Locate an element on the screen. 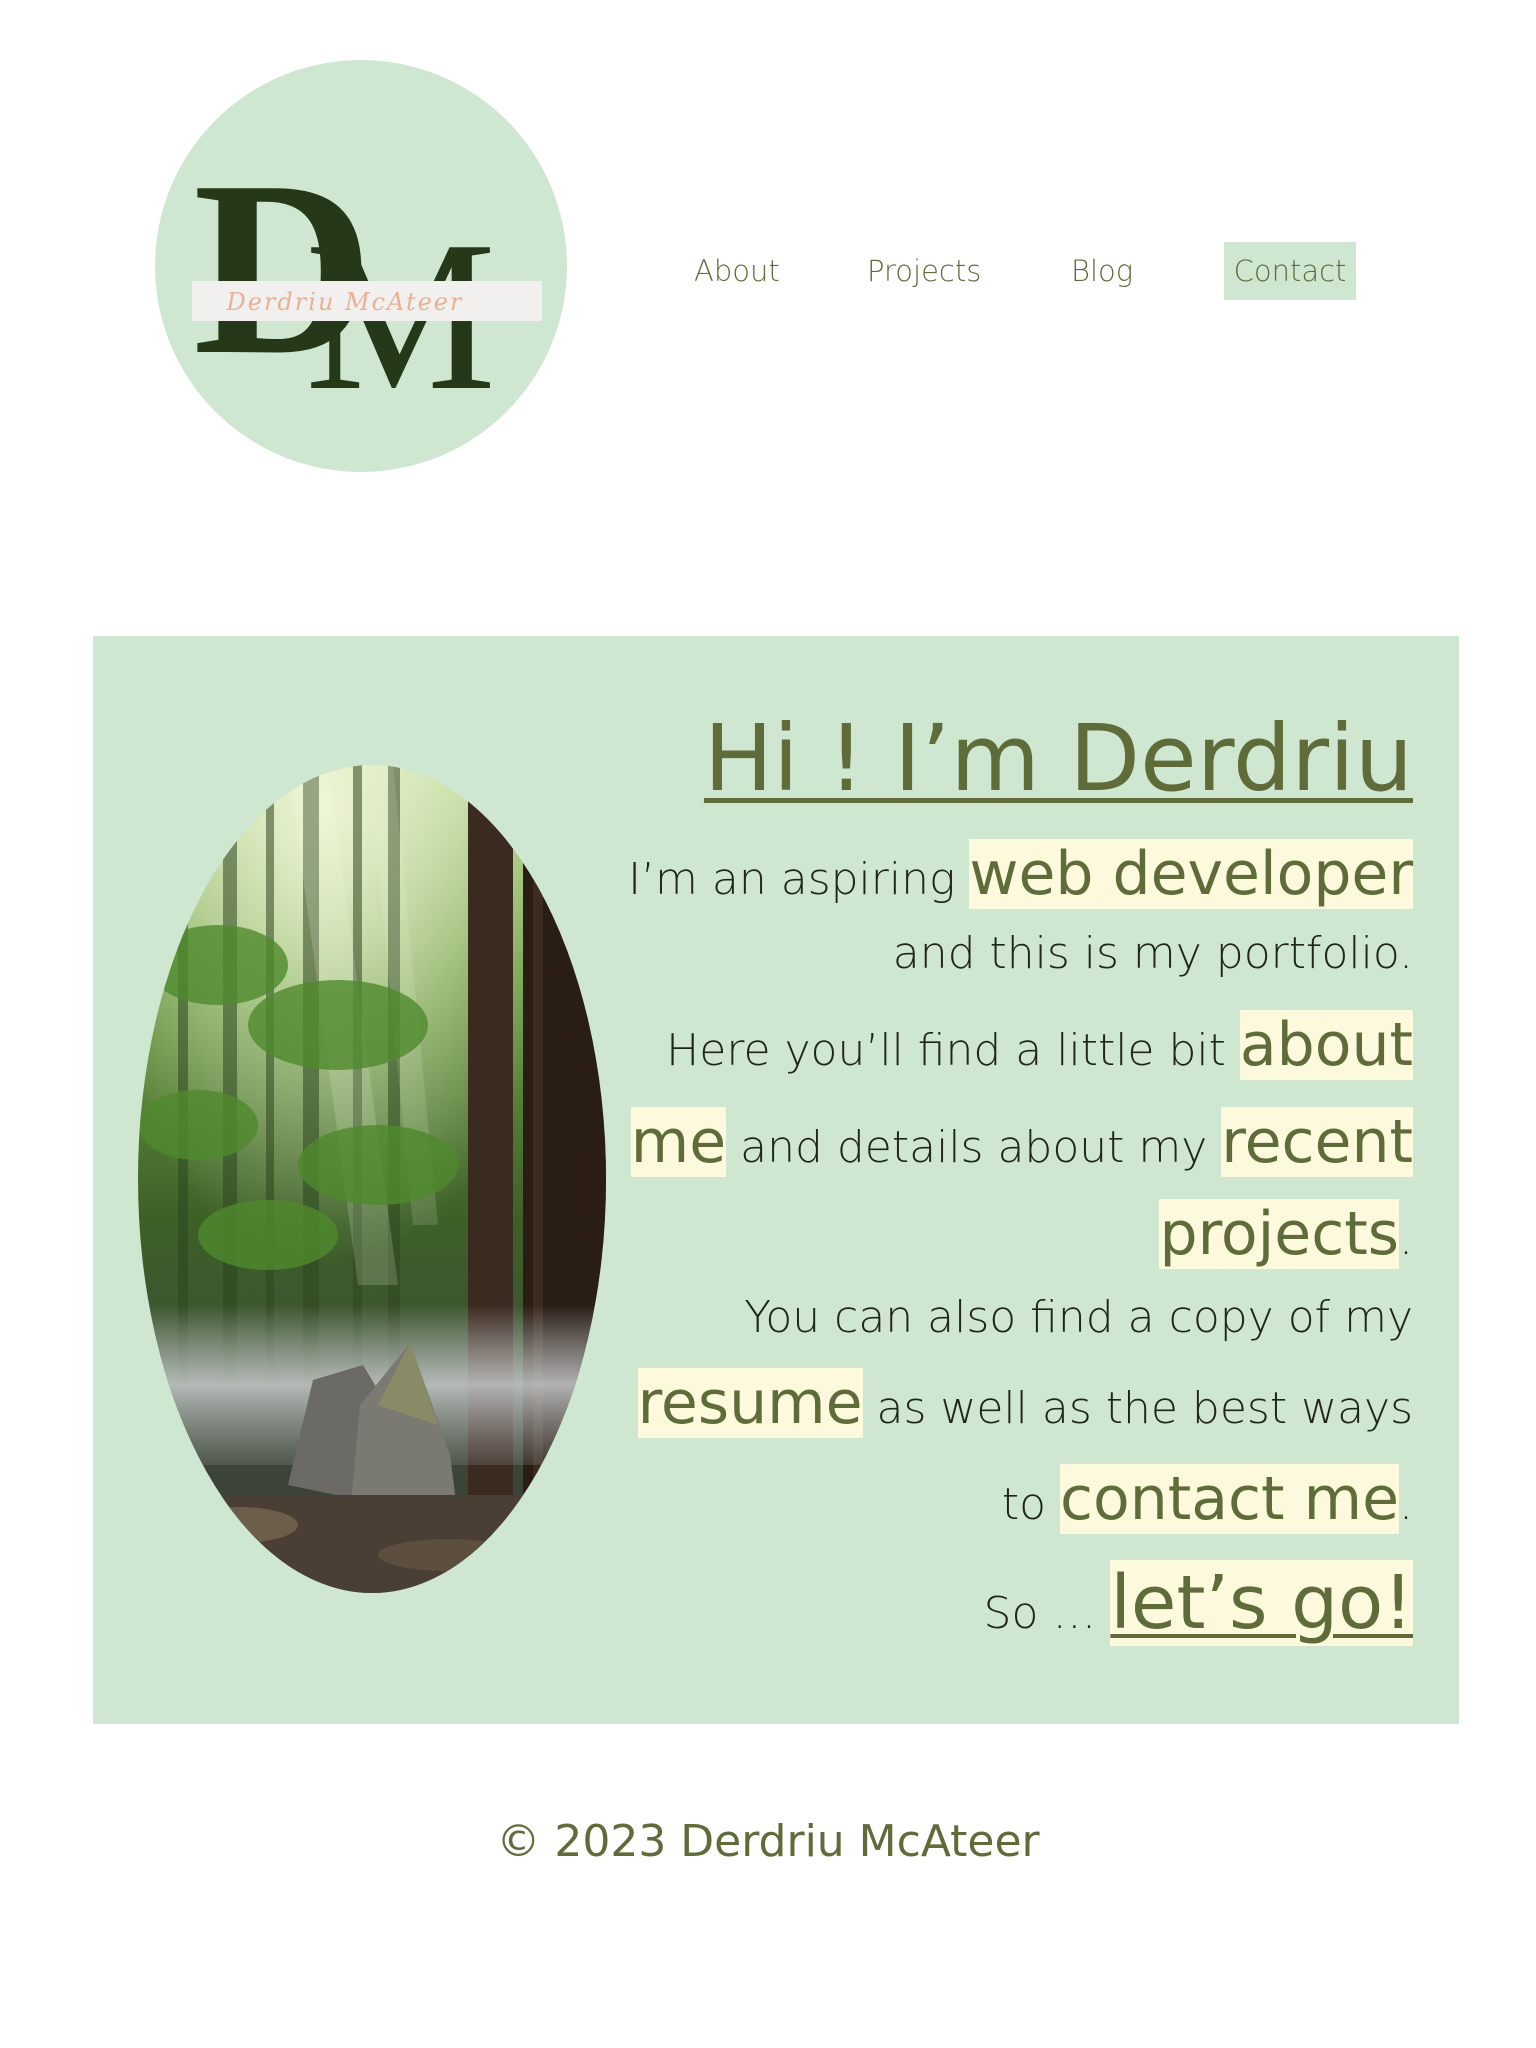 This screenshot has height=2048, width=1536. copyright-text: © 2023 Derdriu McAteer is located at coordinates (768, 1841).